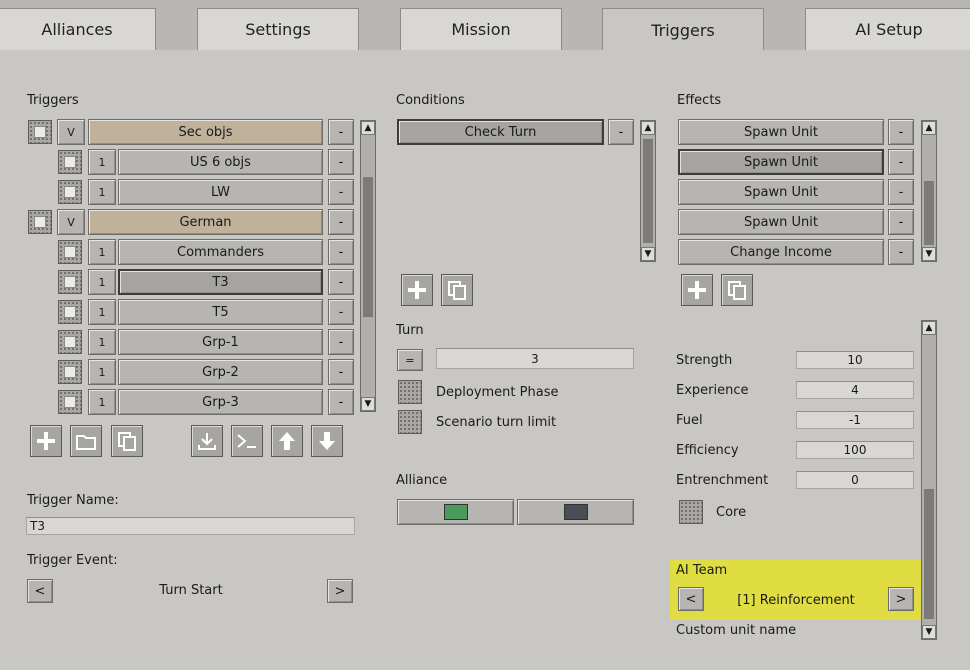  What do you see at coordinates (207, 441) in the screenshot?
I see `import-trigger-button` at bounding box center [207, 441].